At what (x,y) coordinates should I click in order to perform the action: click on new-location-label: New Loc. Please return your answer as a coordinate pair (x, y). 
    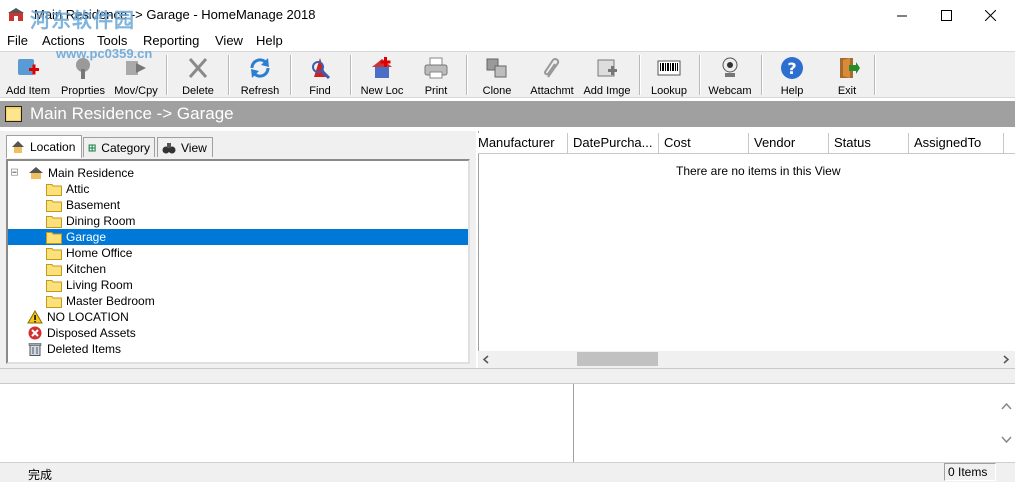
    Looking at the image, I should click on (382, 91).